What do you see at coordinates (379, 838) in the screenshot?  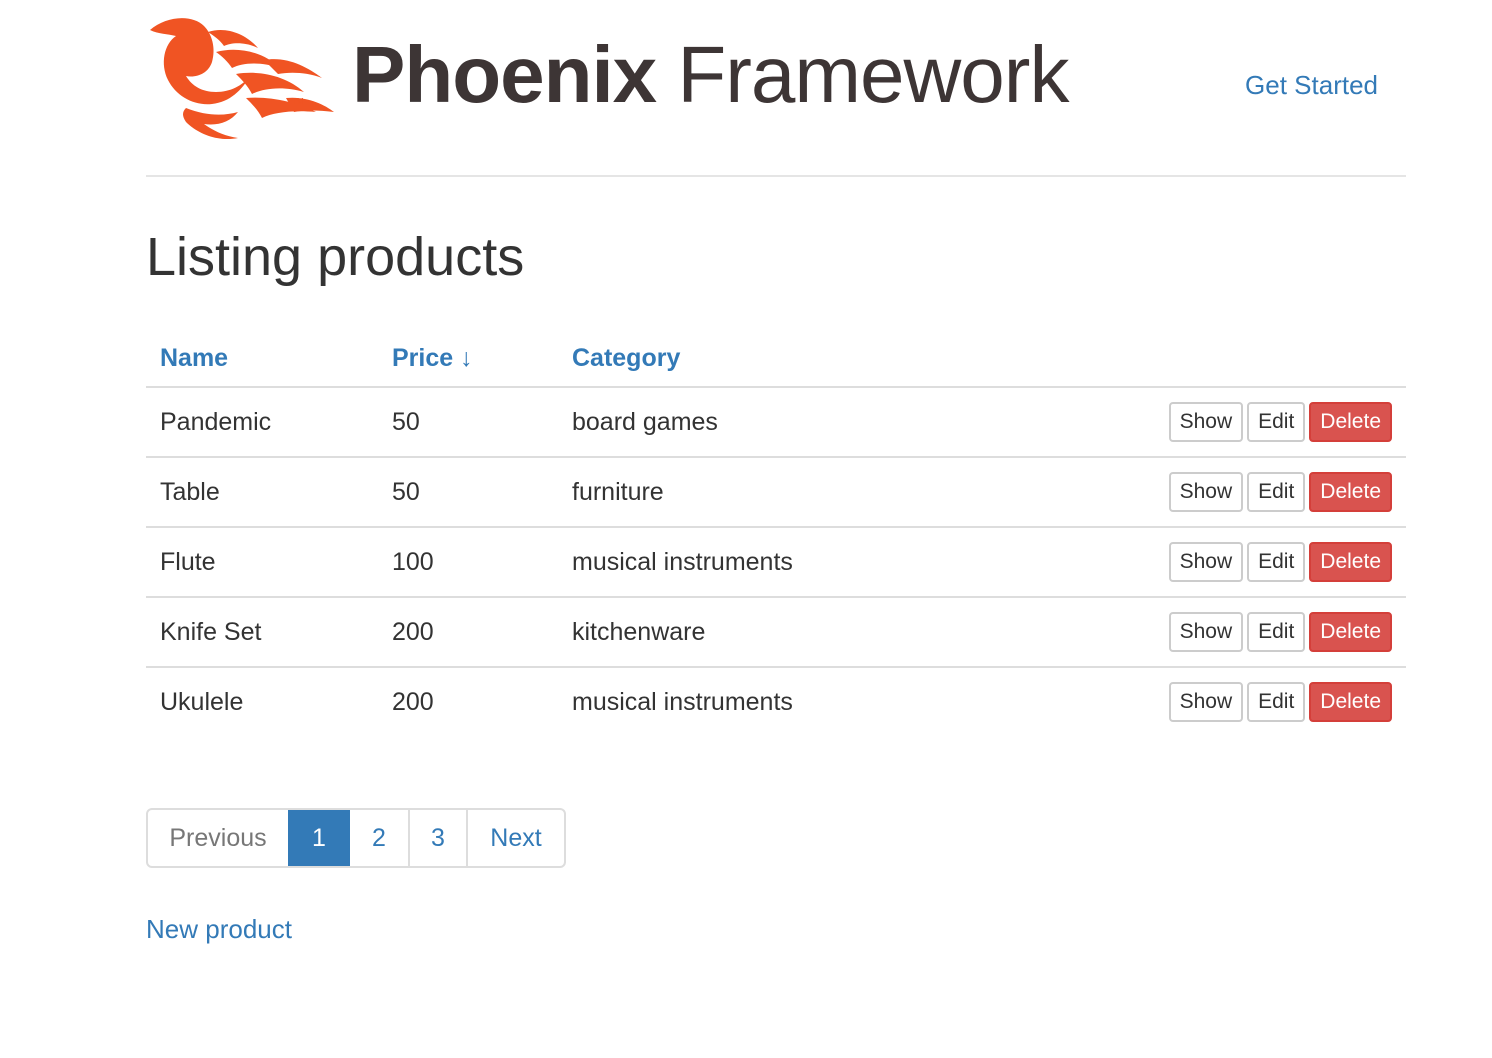 I see `pagination-page-2: 2` at bounding box center [379, 838].